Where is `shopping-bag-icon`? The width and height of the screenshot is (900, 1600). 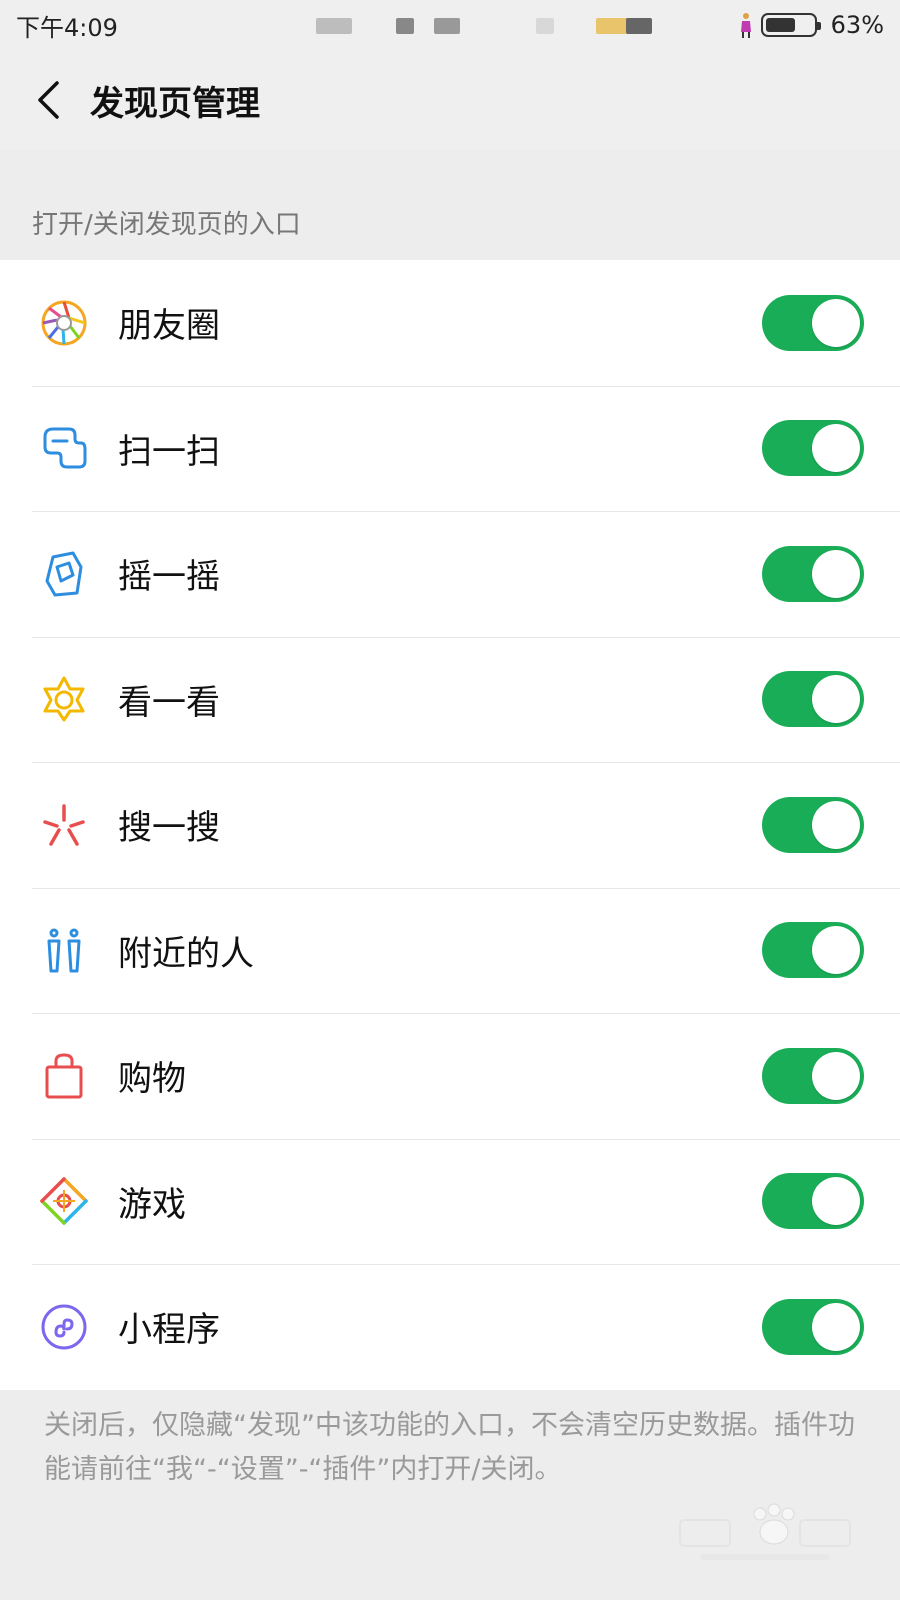 shopping-bag-icon is located at coordinates (64, 1076).